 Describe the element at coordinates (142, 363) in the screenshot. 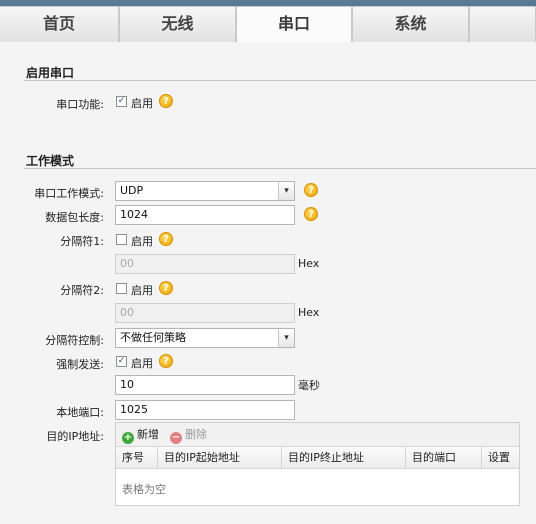

I see `force-send-enable-label: 启用` at that location.